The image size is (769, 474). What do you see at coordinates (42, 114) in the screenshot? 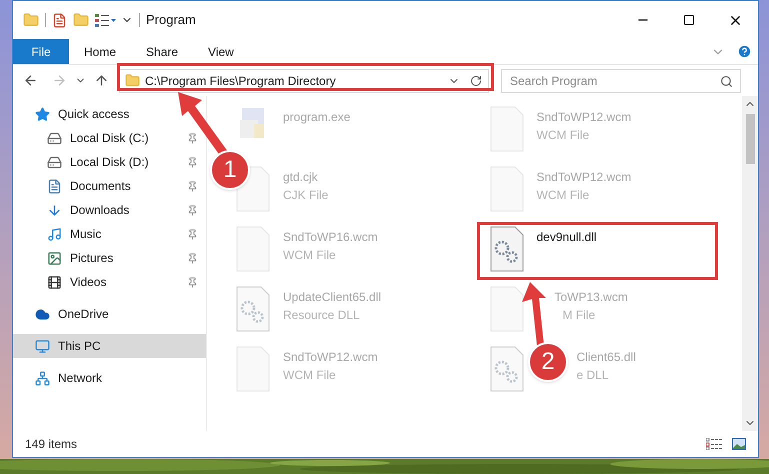
I see `star-icon` at bounding box center [42, 114].